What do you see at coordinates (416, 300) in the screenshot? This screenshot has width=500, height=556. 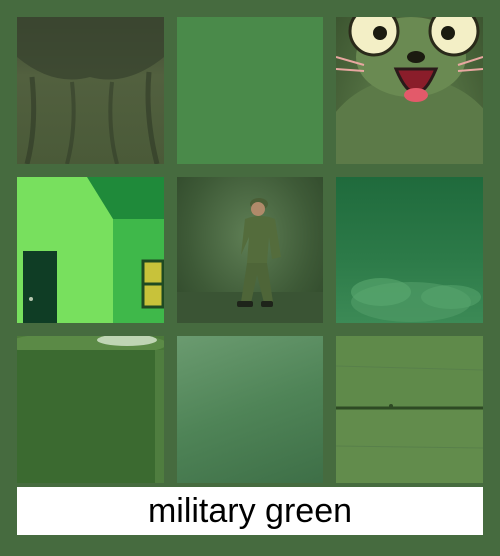 I see `green-abstract-image` at bounding box center [416, 300].